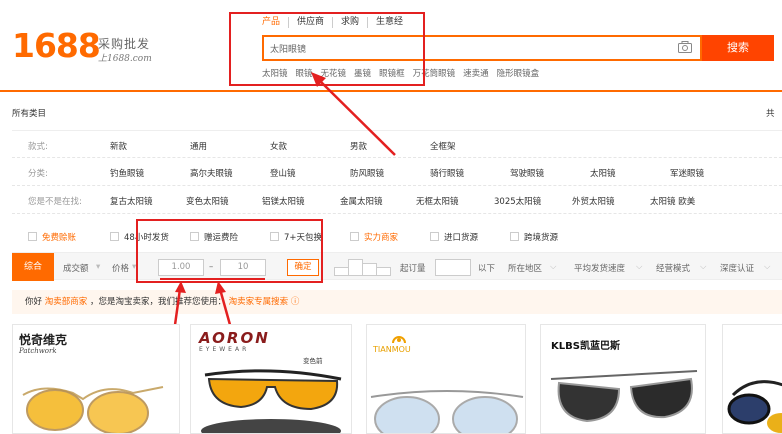  I want to click on product-card: 悦奇维克 Patchwork, so click(96, 379).